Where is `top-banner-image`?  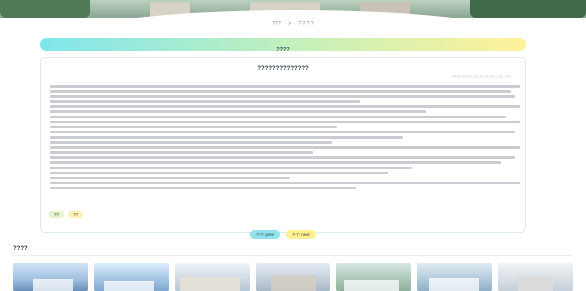
top-banner-image is located at coordinates (293, 9).